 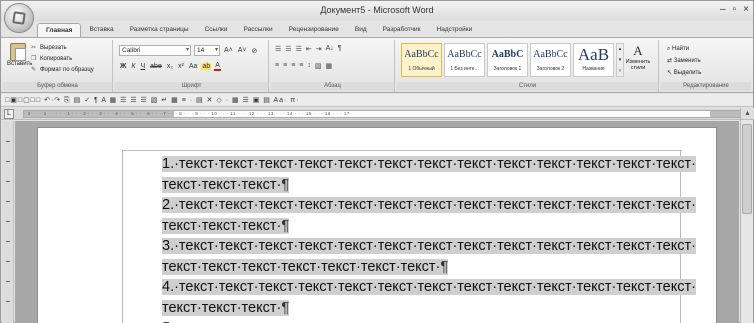 I want to click on bullets-icon: ☰, so click(x=278, y=49).